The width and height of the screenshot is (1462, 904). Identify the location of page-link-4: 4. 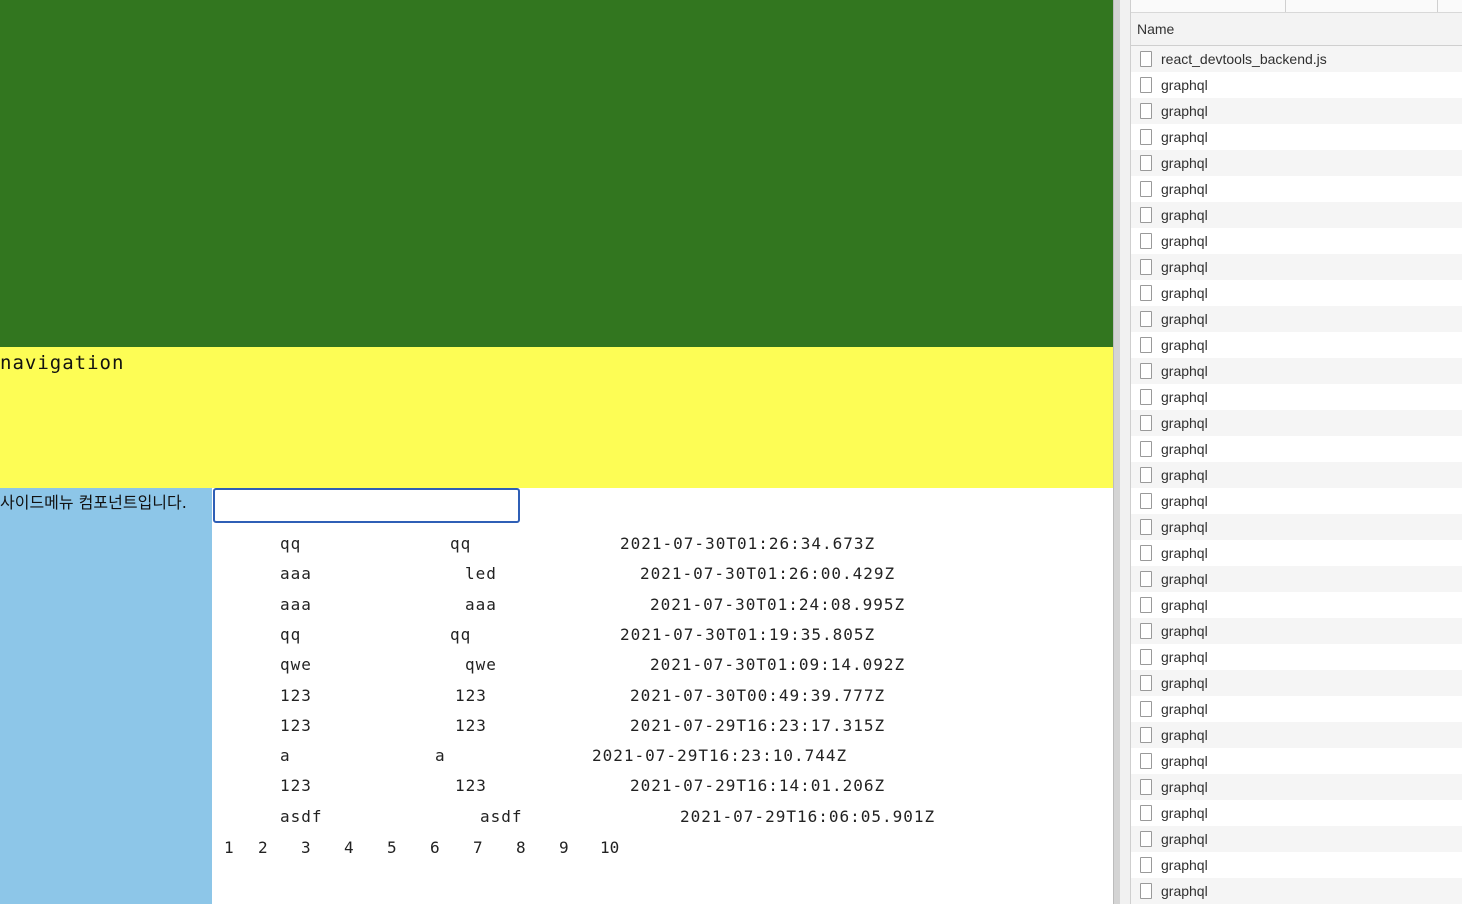
(349, 848).